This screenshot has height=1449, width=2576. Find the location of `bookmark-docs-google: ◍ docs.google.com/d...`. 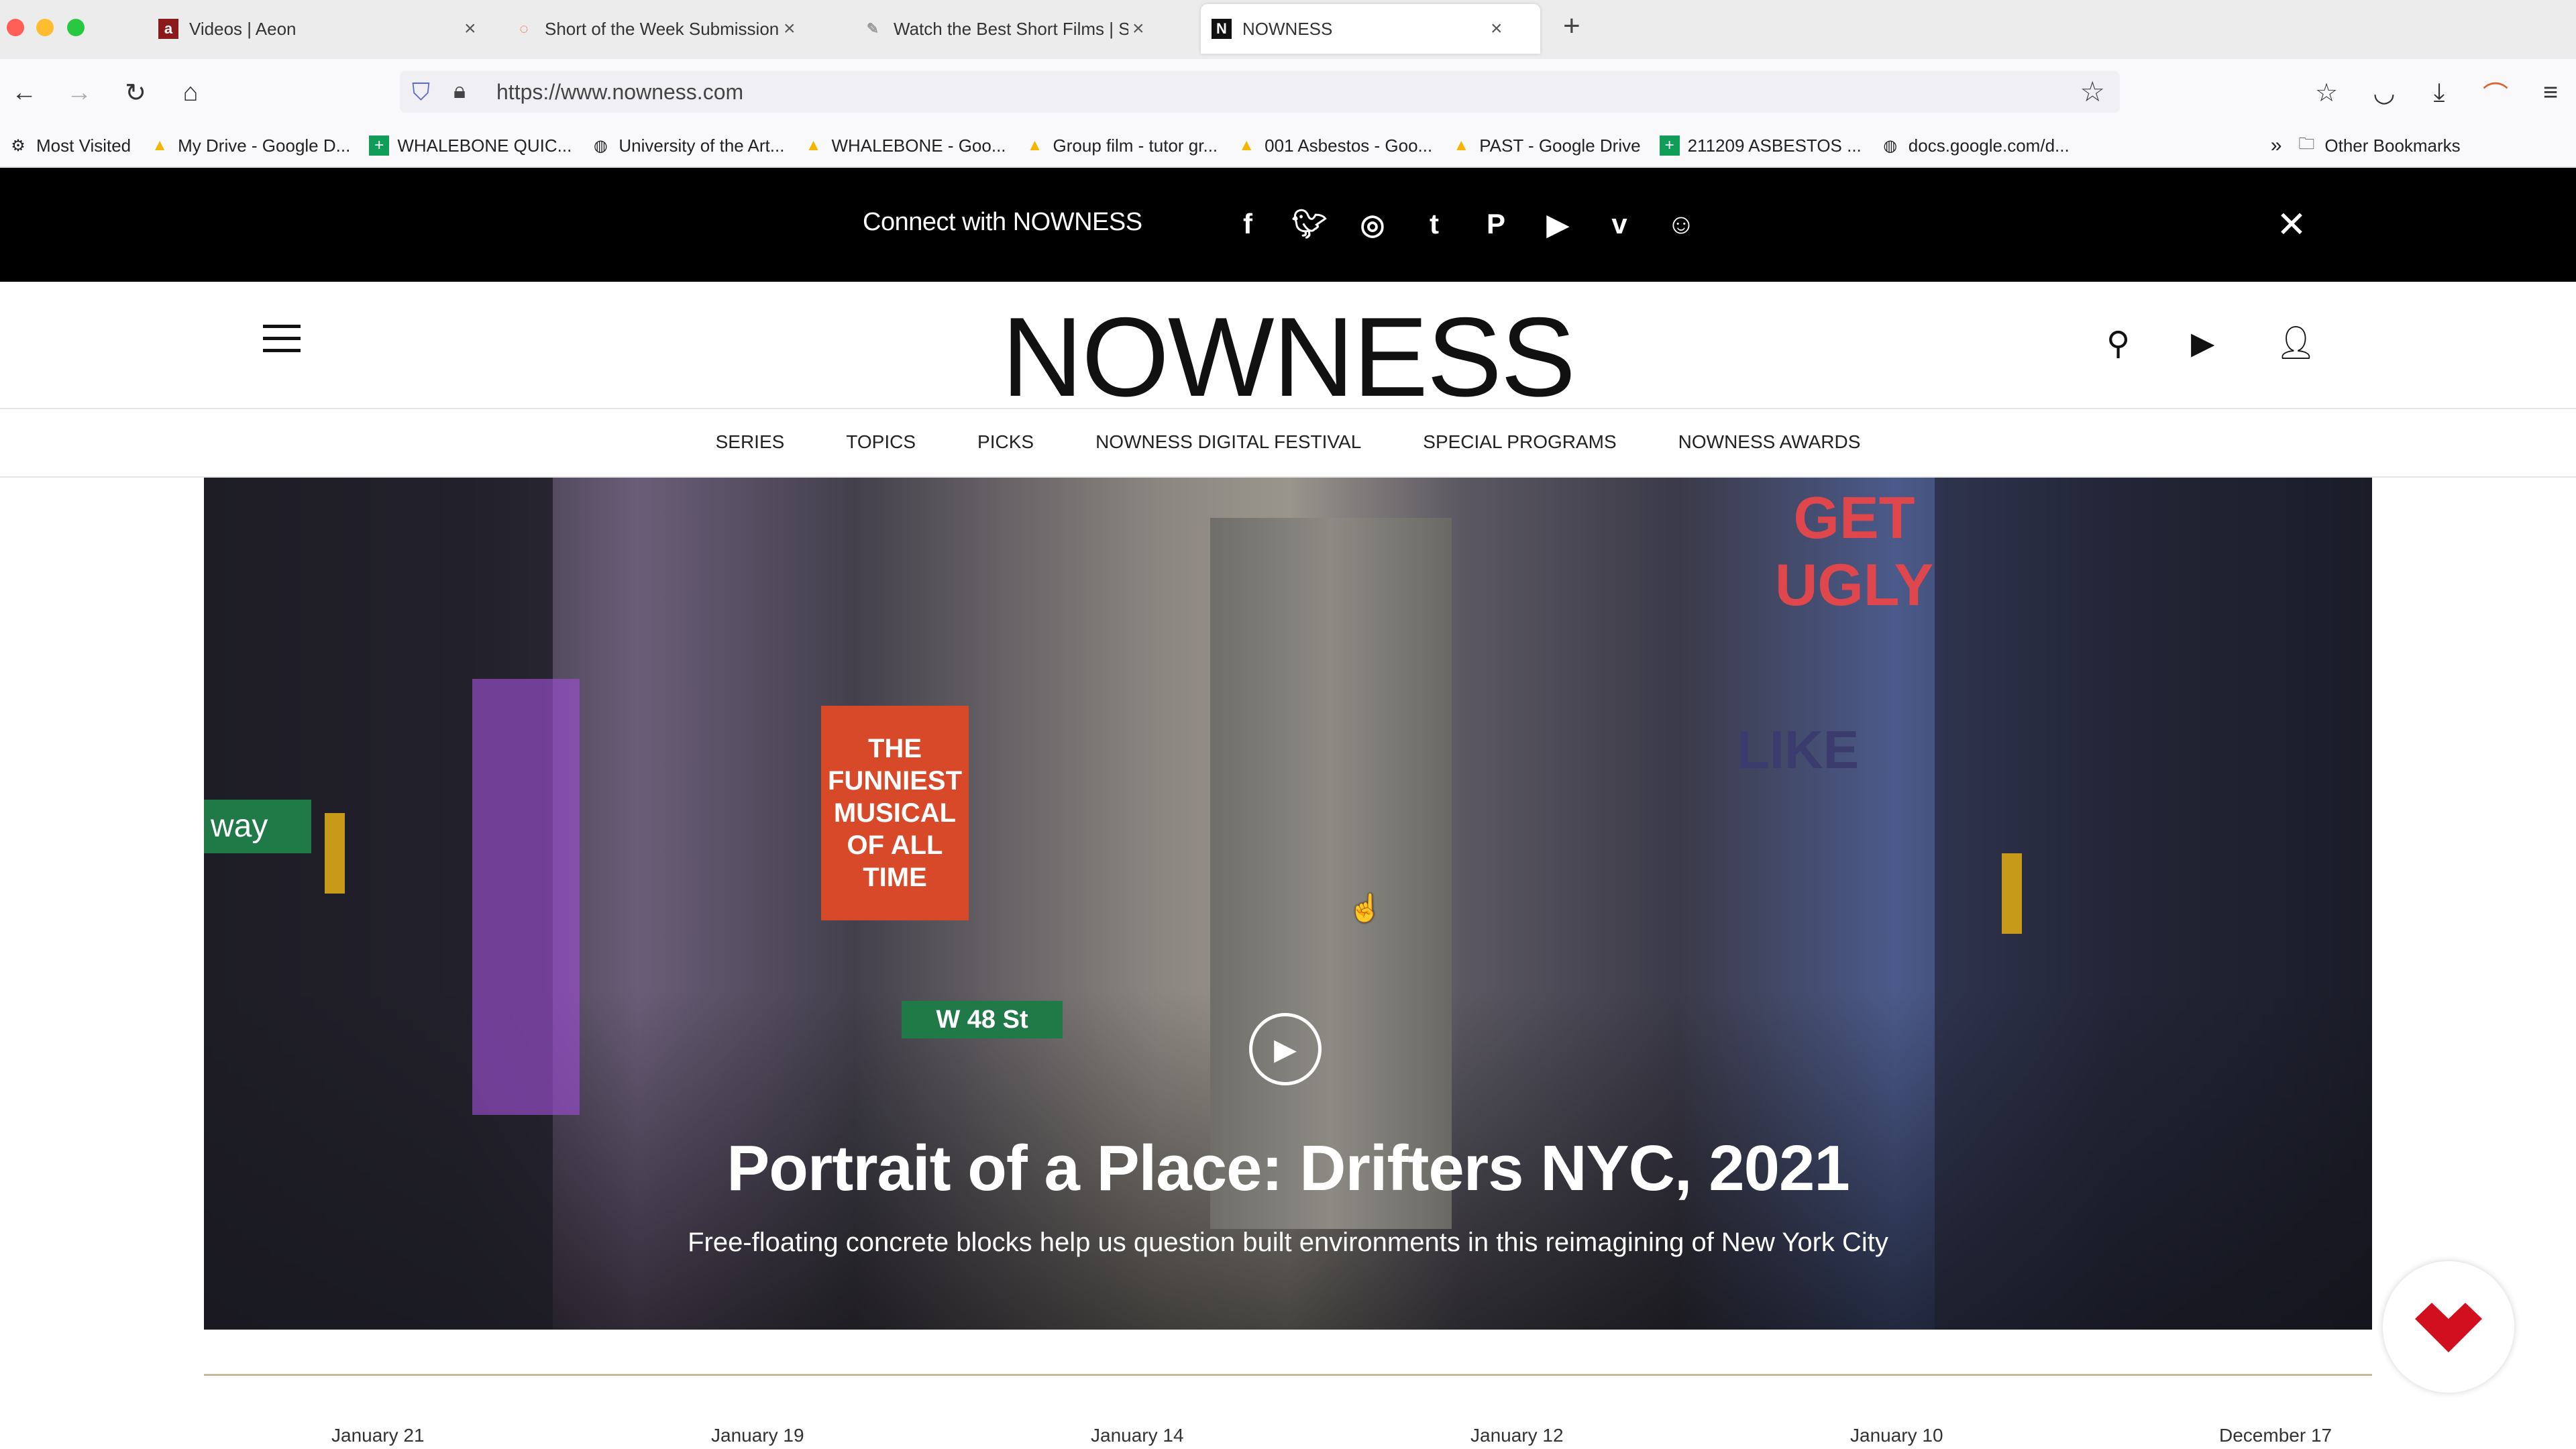

bookmark-docs-google: ◍ docs.google.com/d... is located at coordinates (1974, 146).